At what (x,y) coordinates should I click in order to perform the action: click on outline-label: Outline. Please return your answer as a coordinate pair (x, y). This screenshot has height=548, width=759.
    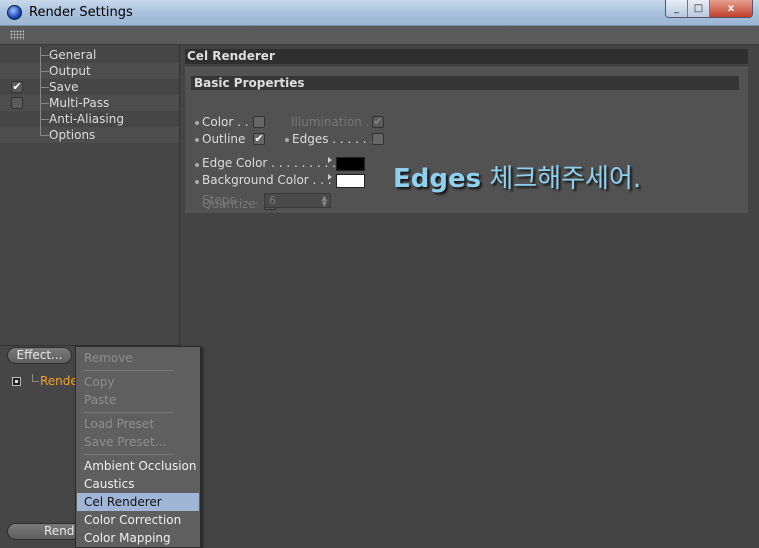
    Looking at the image, I should click on (224, 139).